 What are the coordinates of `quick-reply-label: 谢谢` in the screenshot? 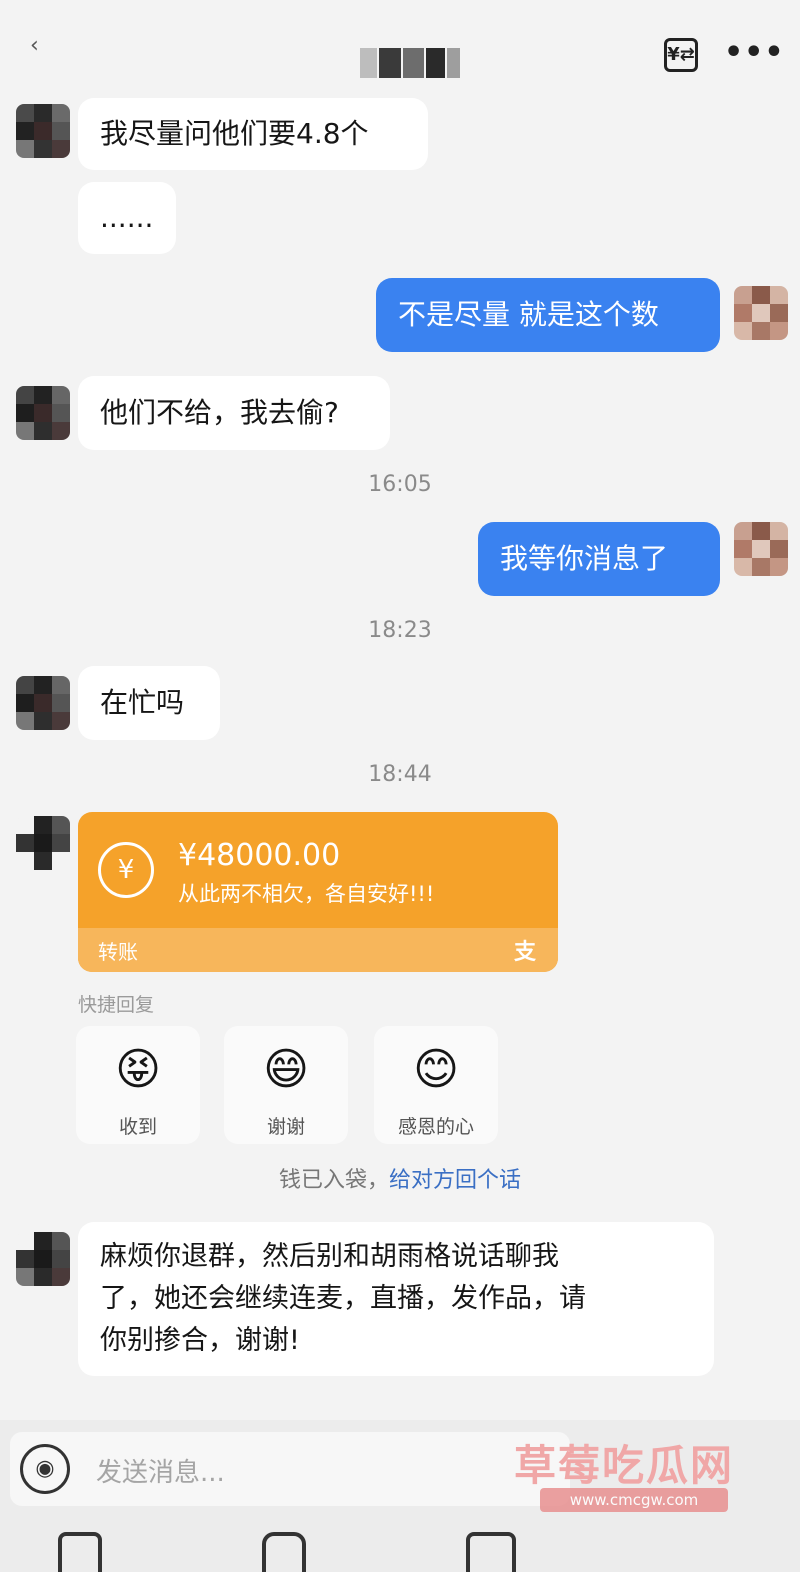 It's located at (285, 1127).